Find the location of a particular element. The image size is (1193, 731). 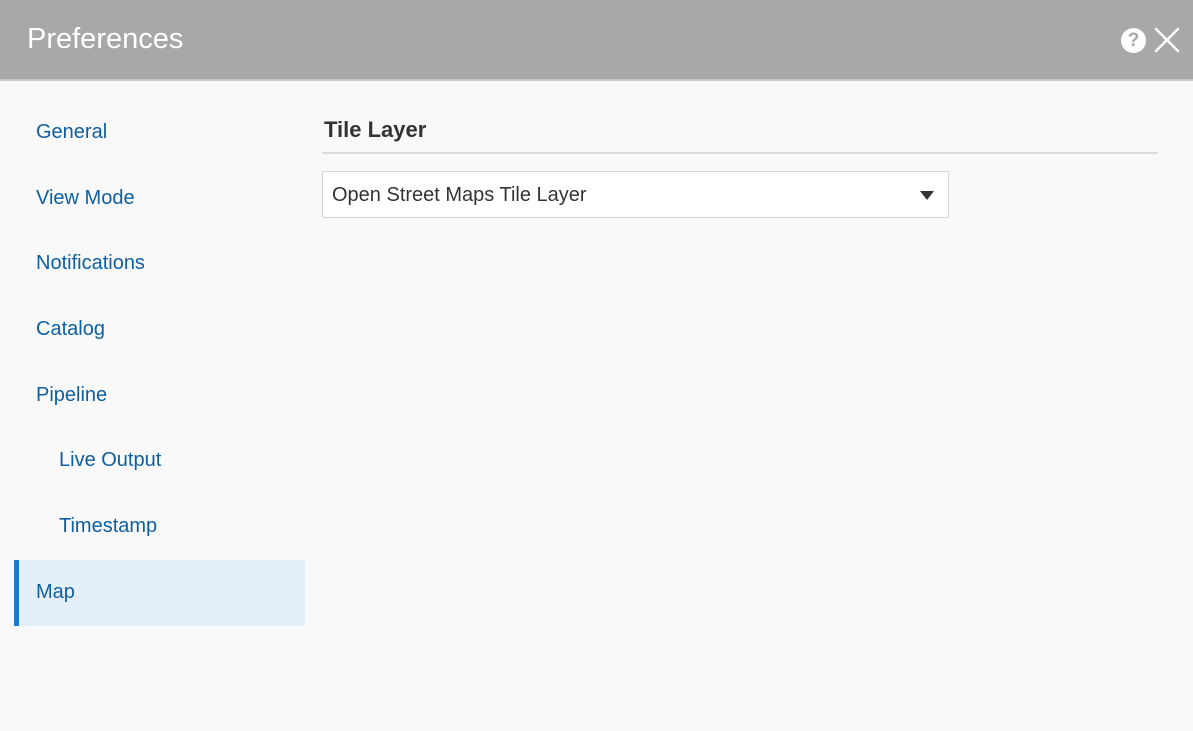

caret-down-icon is located at coordinates (927, 195).